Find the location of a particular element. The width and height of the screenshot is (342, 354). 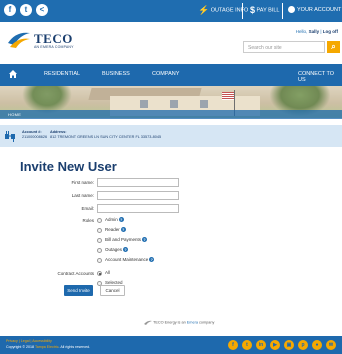

pay-bill-label: PAY BILL is located at coordinates (268, 10).